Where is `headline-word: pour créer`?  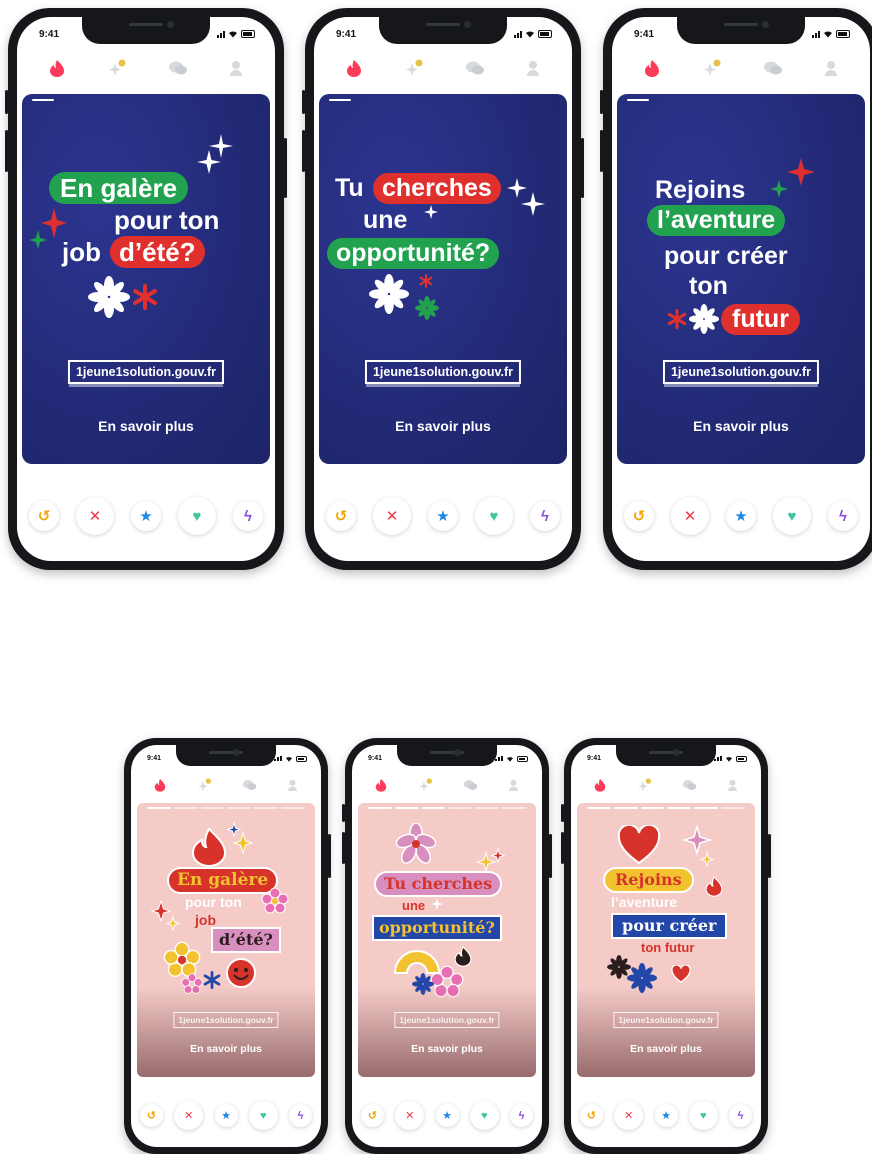 headline-word: pour créer is located at coordinates (669, 926).